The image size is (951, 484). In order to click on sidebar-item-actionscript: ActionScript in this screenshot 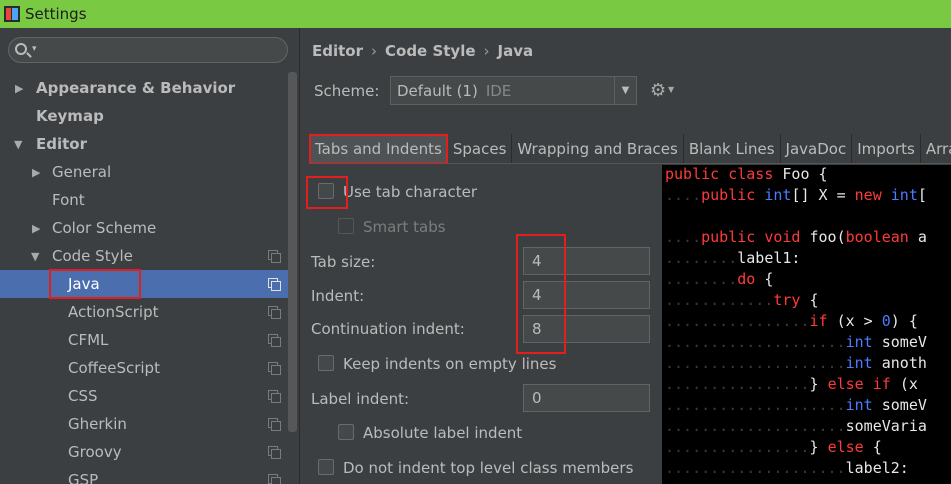, I will do `click(144, 312)`.